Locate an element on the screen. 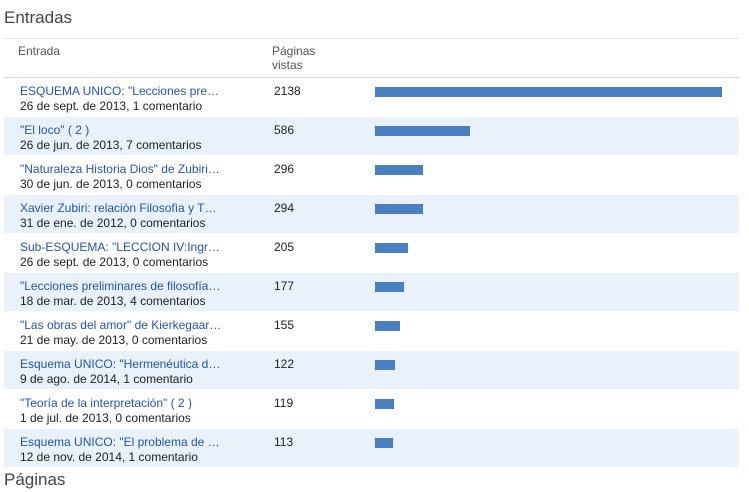 This screenshot has height=492, width=749. entry-meta: 18 de mar. de 2013, 4 comentarios is located at coordinates (113, 301).